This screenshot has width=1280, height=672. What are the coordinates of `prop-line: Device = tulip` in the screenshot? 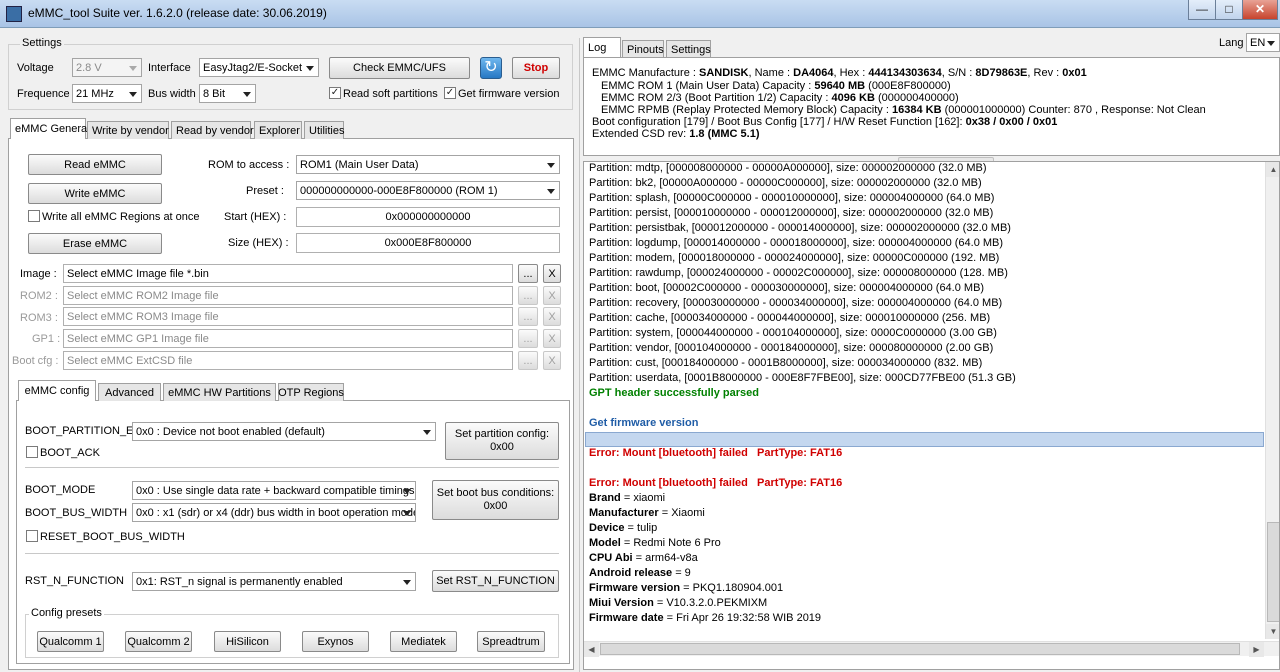 It's located at (623, 528).